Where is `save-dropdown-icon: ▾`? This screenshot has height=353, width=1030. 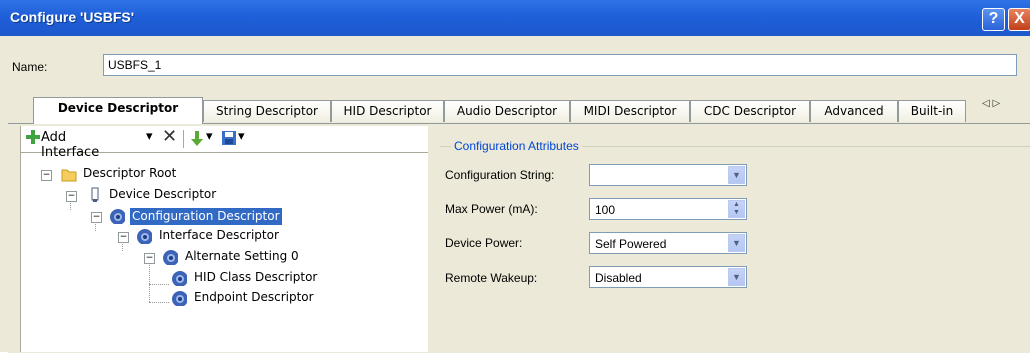 save-dropdown-icon: ▾ is located at coordinates (241, 136).